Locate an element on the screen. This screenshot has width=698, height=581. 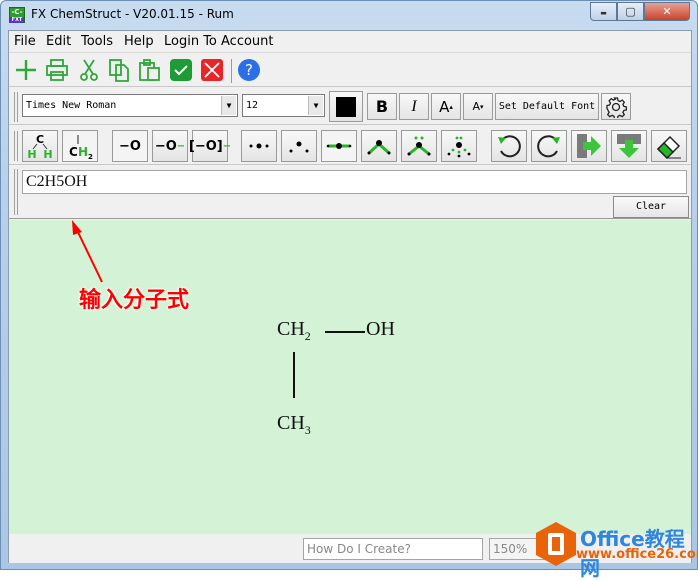
cut-icon is located at coordinates (89, 70).